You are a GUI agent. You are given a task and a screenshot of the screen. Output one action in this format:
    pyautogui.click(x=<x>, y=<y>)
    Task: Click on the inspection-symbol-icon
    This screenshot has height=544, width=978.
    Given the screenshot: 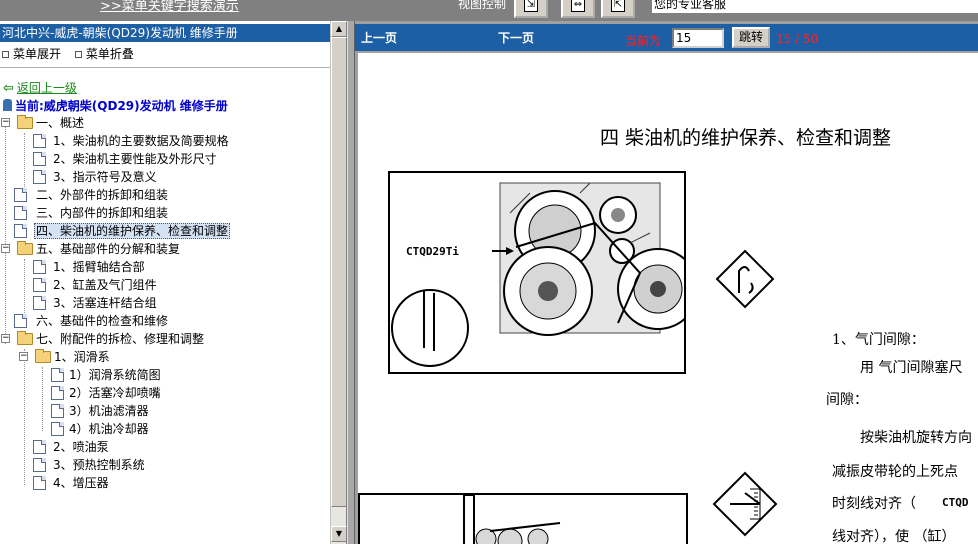 What is the action you would take?
    pyautogui.click(x=745, y=279)
    